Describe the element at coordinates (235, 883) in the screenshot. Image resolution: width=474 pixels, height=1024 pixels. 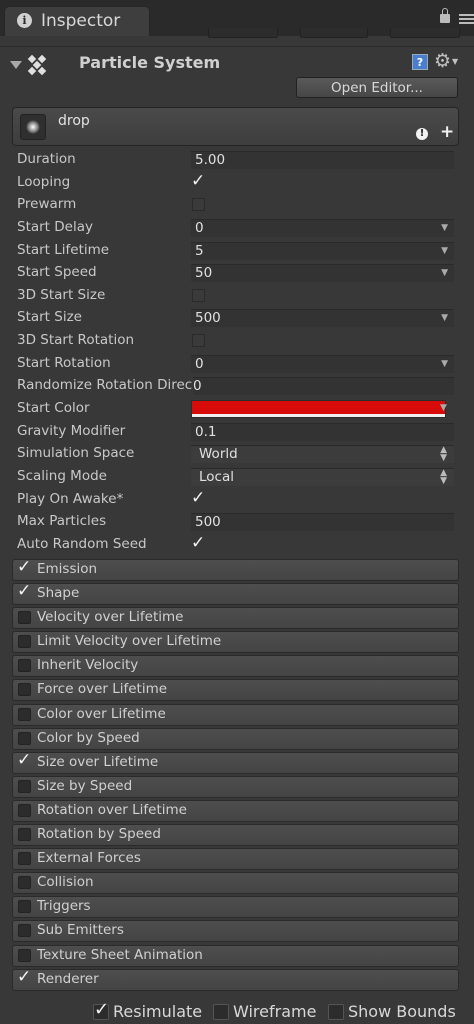
I see `module-collision: Collision` at that location.